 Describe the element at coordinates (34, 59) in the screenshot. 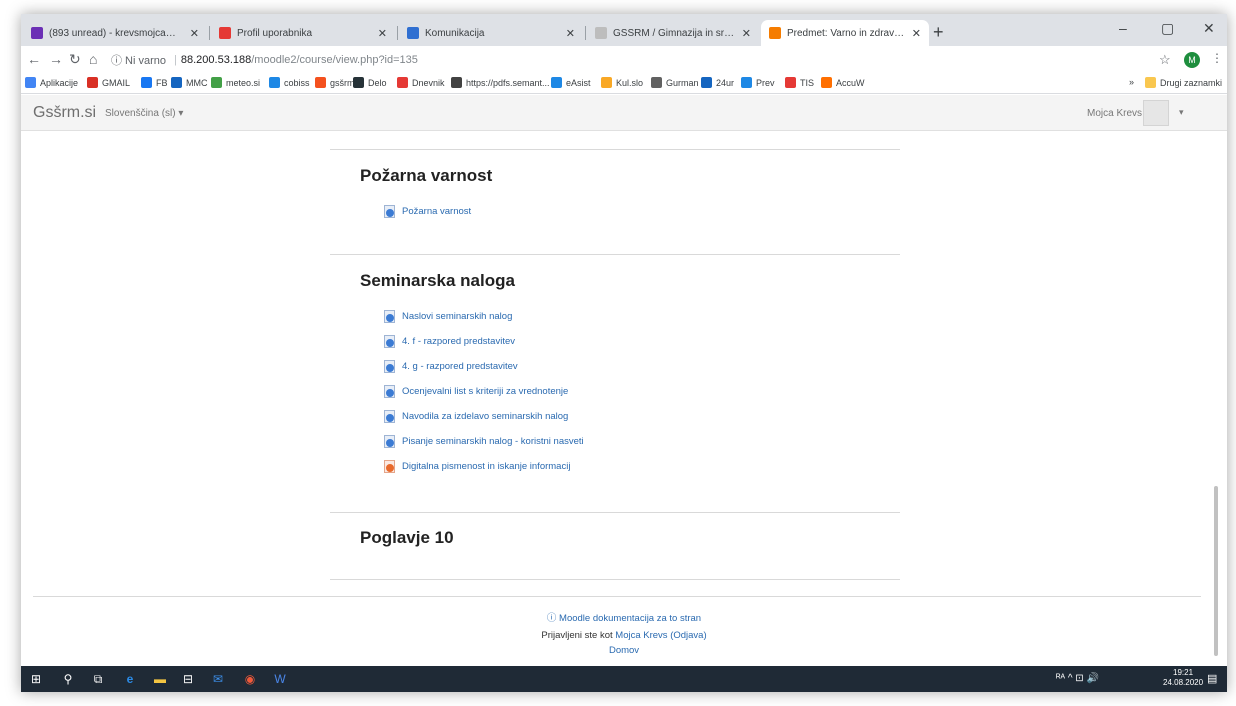

I see `back-arrow-icon: ←` at that location.